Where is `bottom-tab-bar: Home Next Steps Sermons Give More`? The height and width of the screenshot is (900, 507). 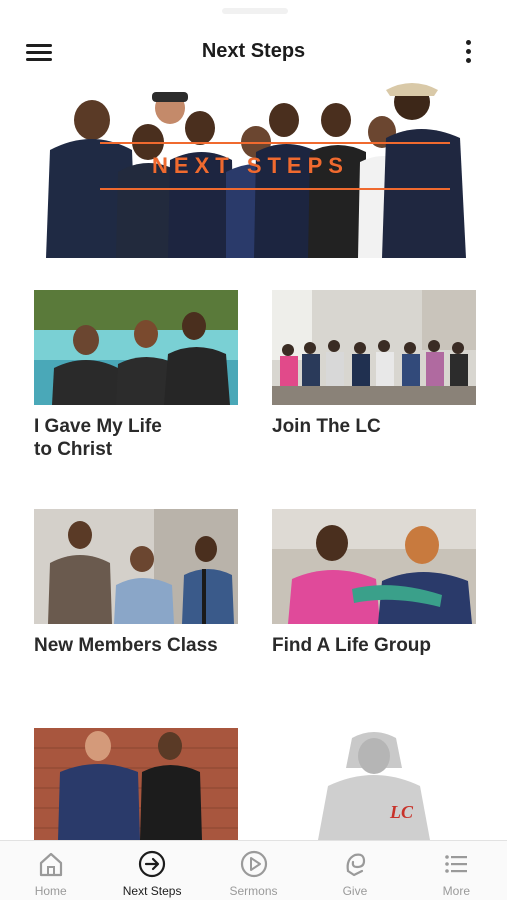
bottom-tab-bar: Home Next Steps Sermons Give More is located at coordinates (253, 870).